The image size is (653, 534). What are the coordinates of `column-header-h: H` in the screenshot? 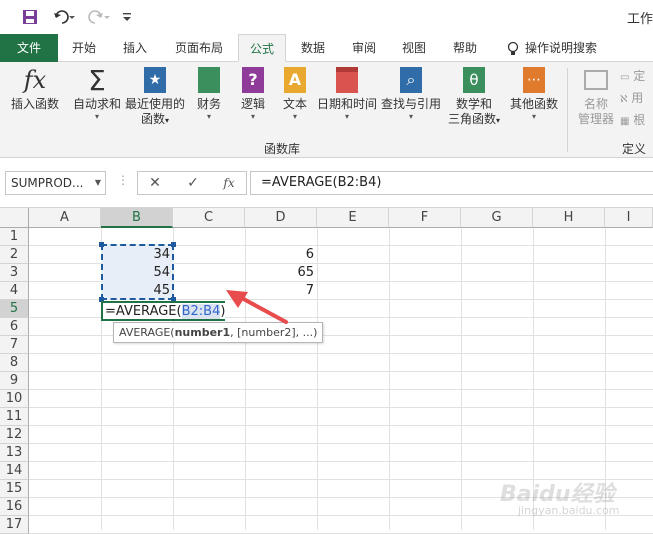 It's located at (569, 218).